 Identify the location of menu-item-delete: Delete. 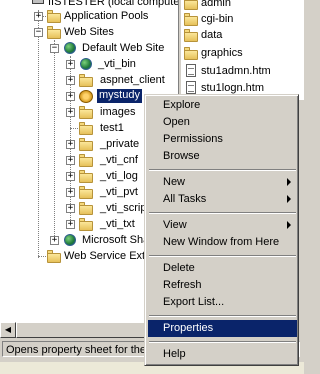
(222, 268).